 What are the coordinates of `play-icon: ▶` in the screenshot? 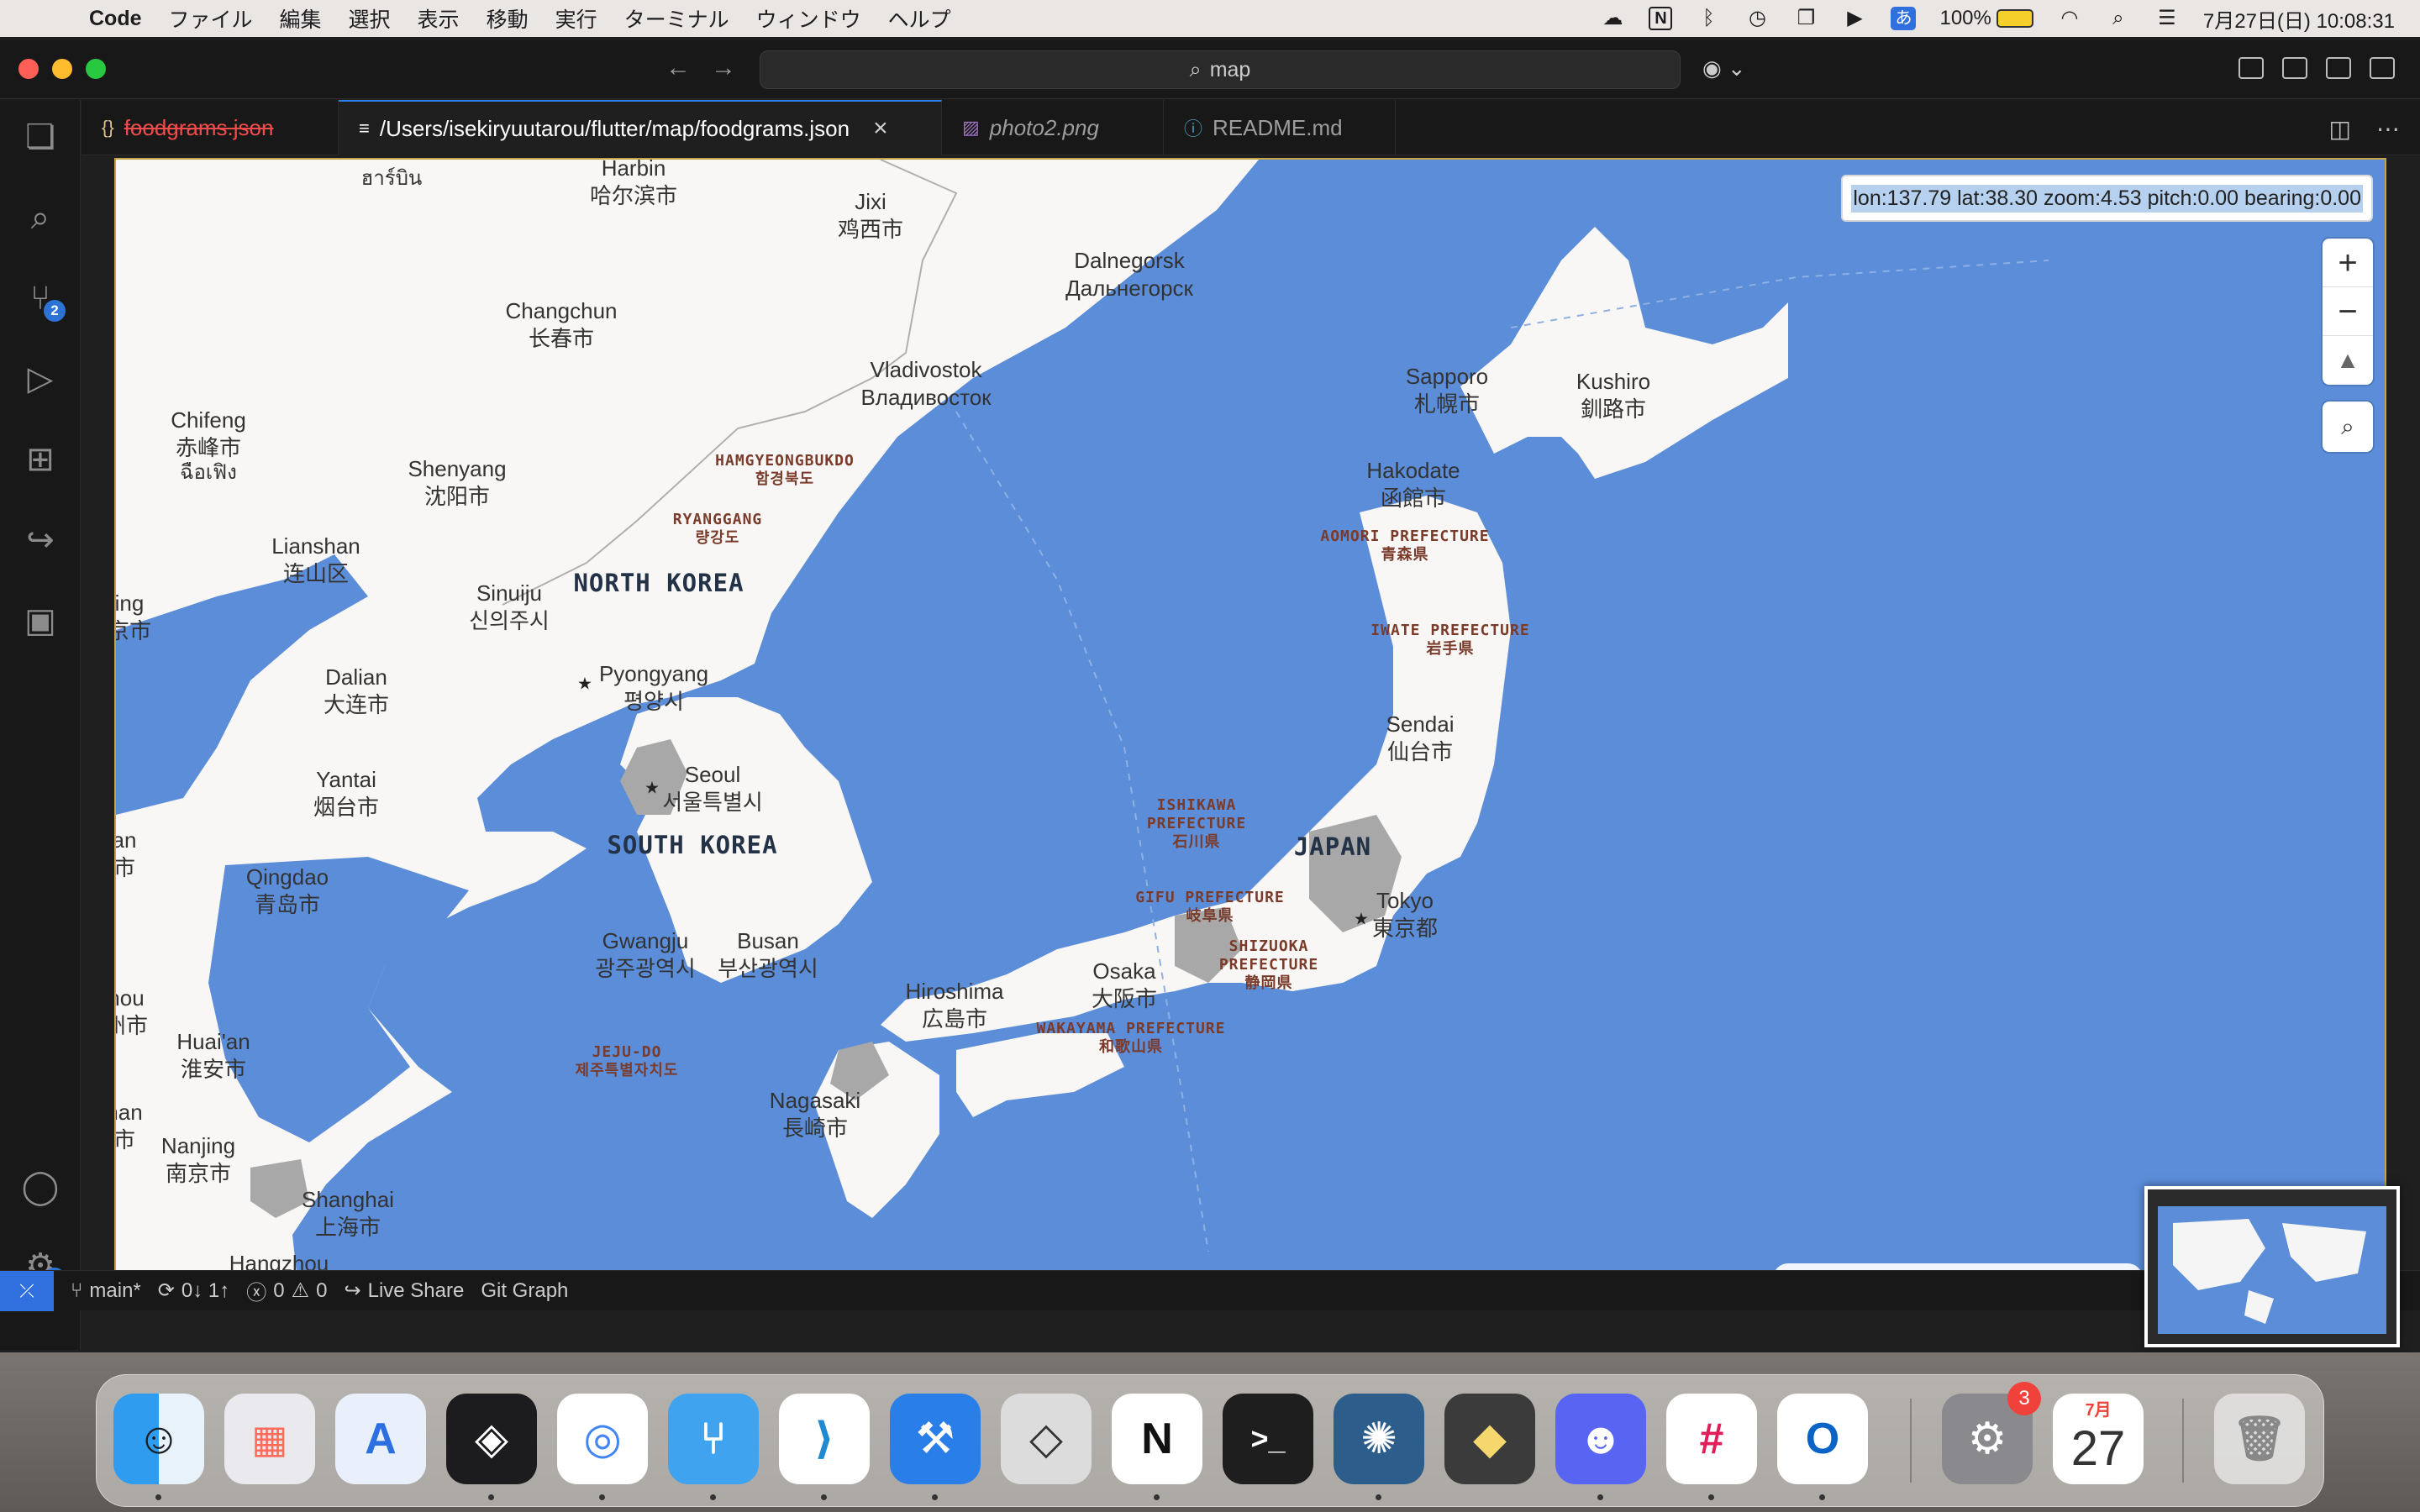 It's located at (1855, 18).